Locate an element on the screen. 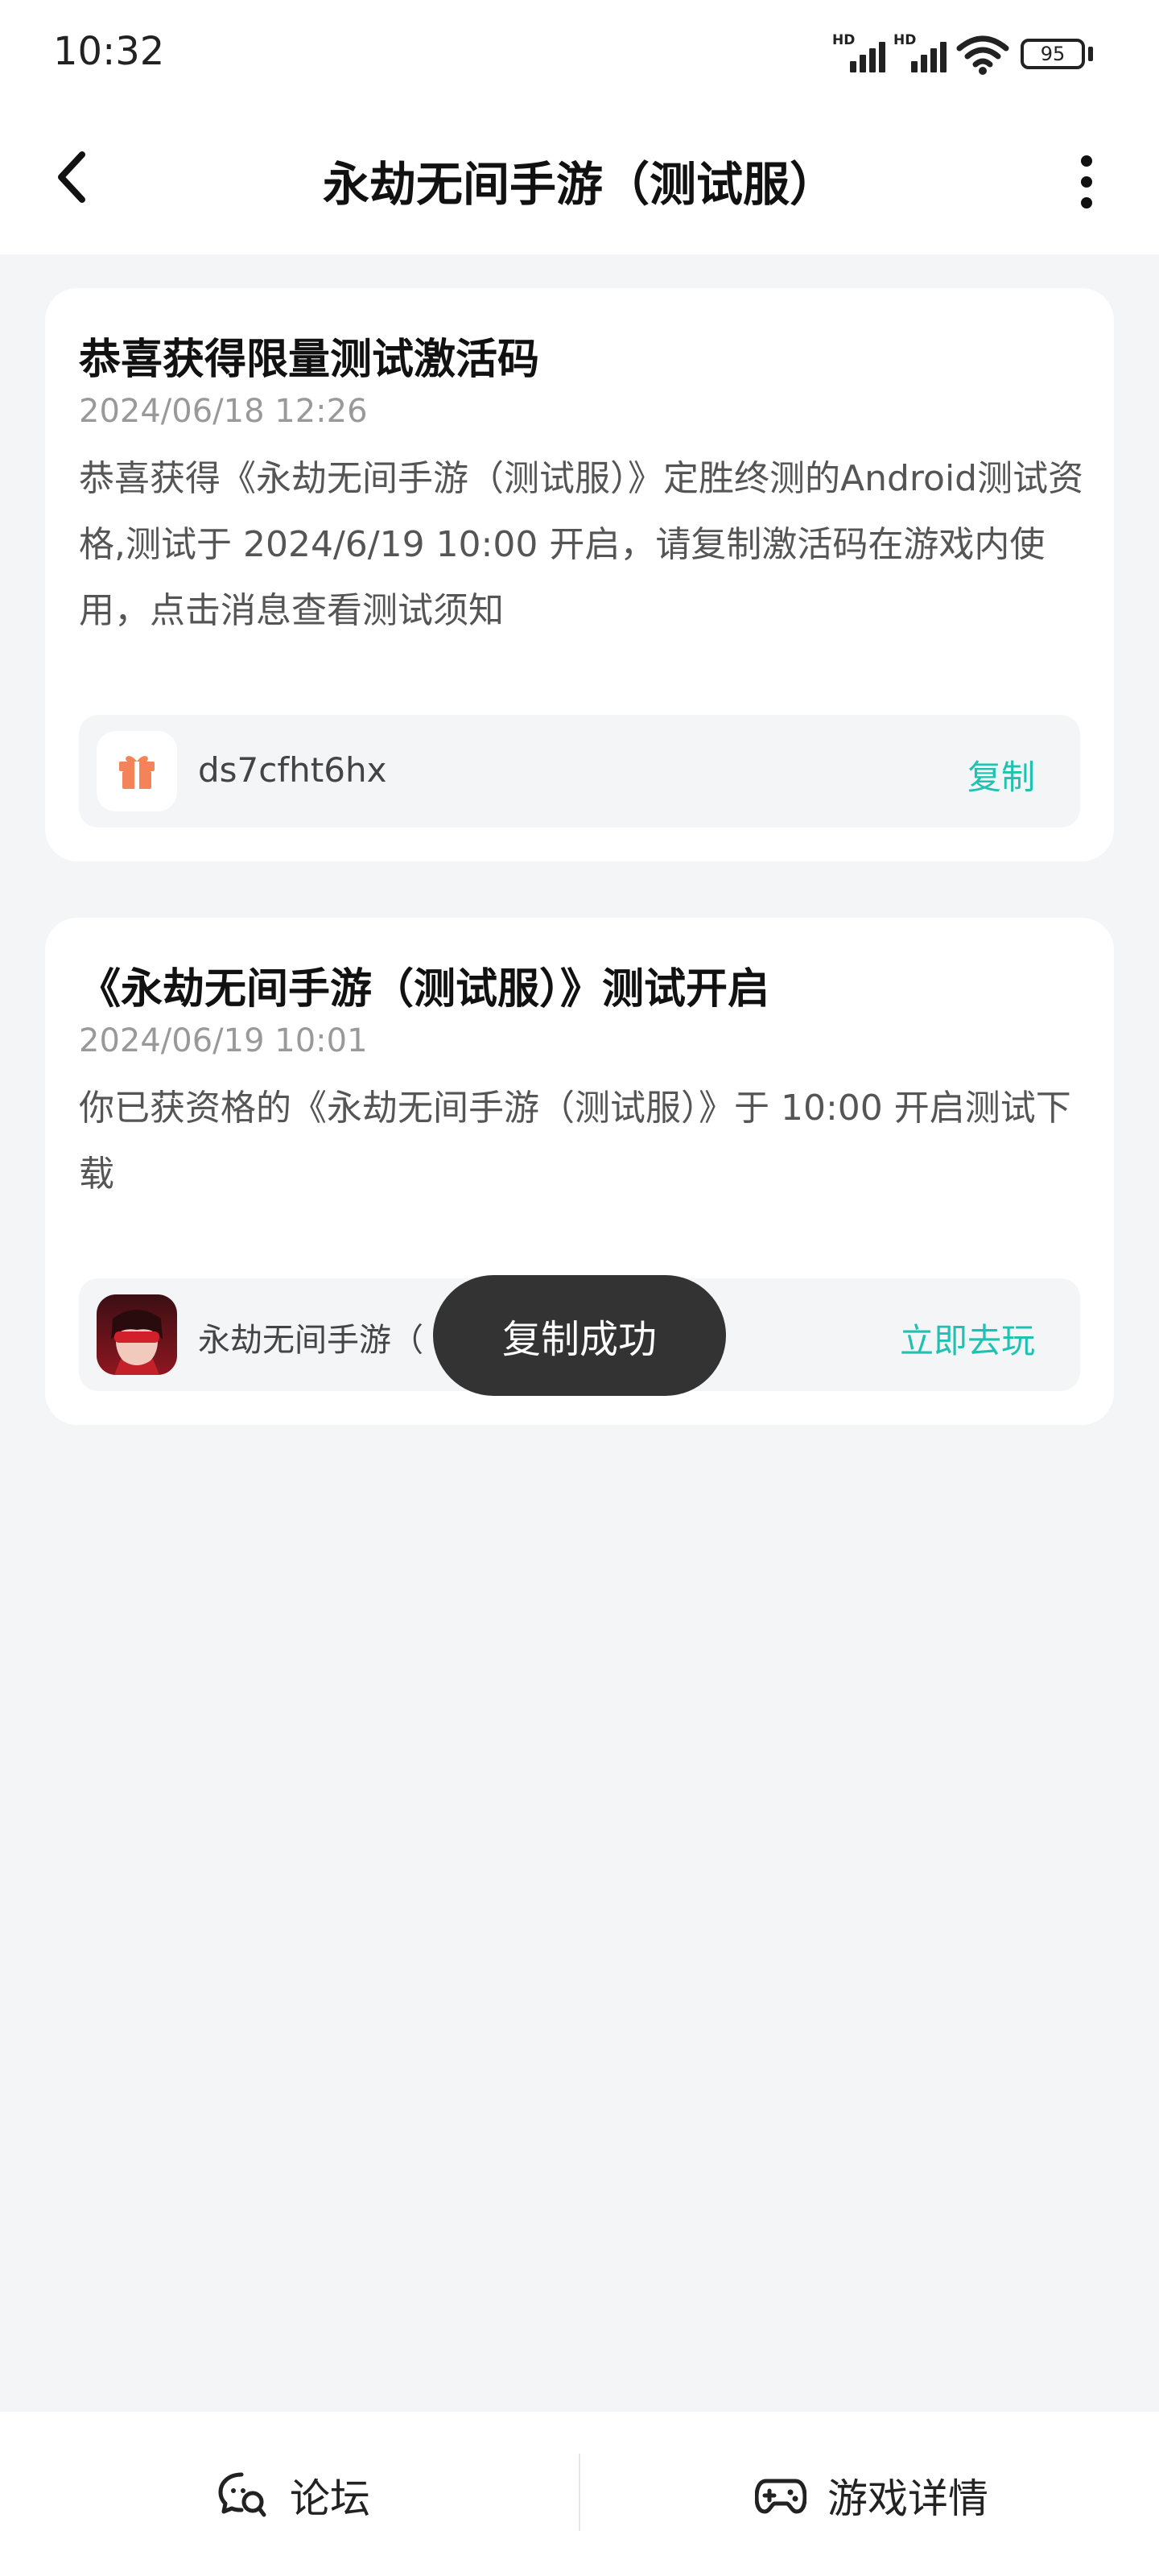 Image resolution: width=1159 pixels, height=2576 pixels. card-body: 你已获资格的《永劫无间手游（测试服）》于 10:00 开启测试下载 is located at coordinates (575, 1141).